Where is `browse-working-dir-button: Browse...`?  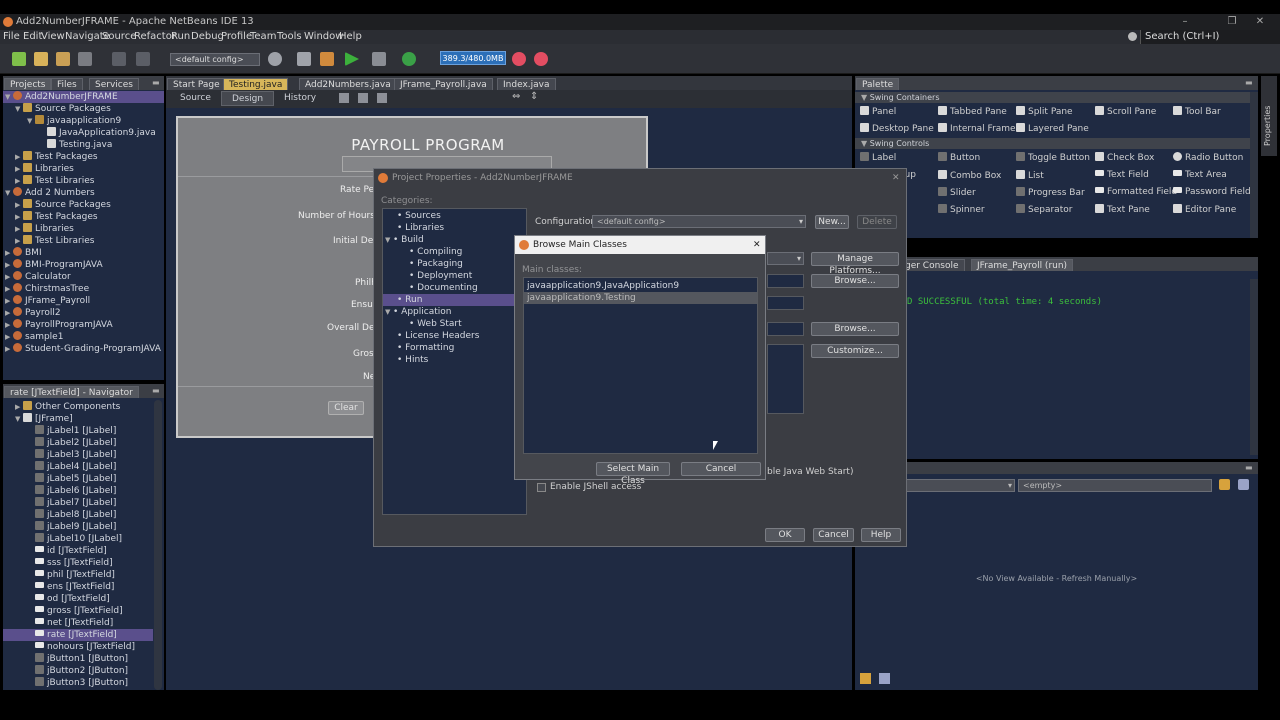 browse-working-dir-button: Browse... is located at coordinates (855, 329).